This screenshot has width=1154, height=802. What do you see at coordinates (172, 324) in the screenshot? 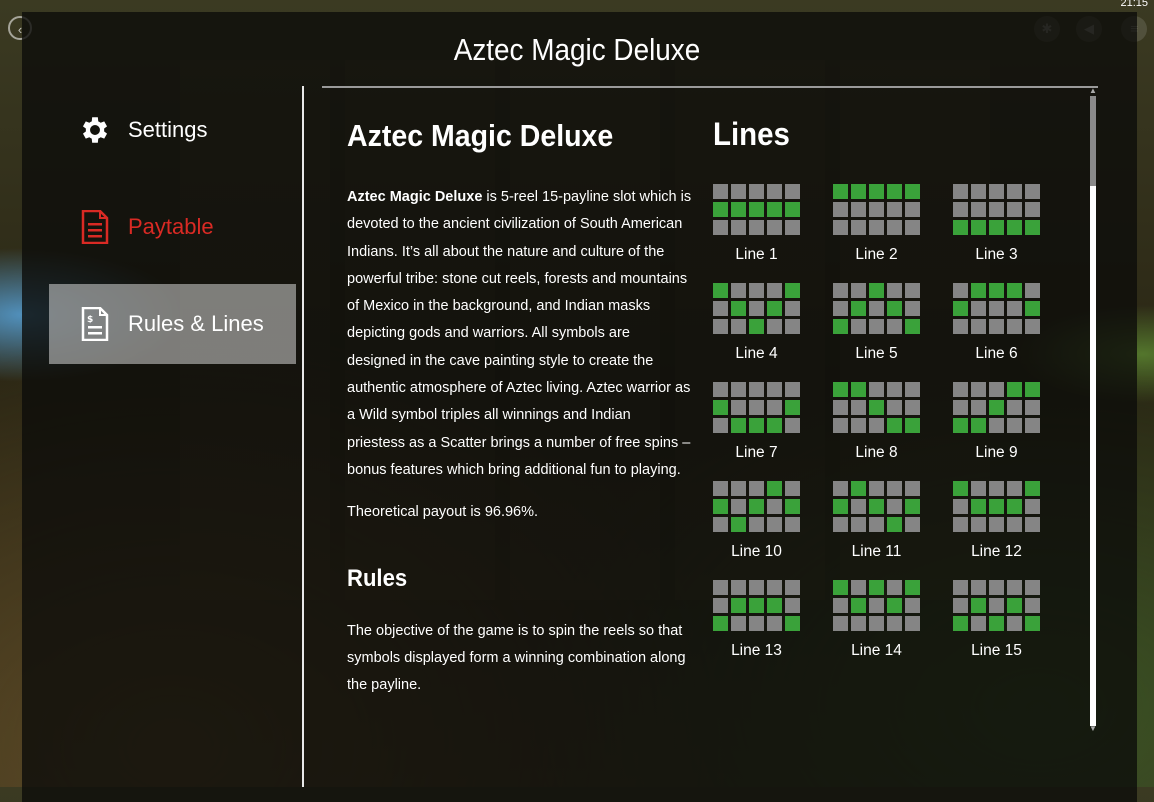
I see `sidebar-item-rules-lines: $ Rules & Lines` at bounding box center [172, 324].